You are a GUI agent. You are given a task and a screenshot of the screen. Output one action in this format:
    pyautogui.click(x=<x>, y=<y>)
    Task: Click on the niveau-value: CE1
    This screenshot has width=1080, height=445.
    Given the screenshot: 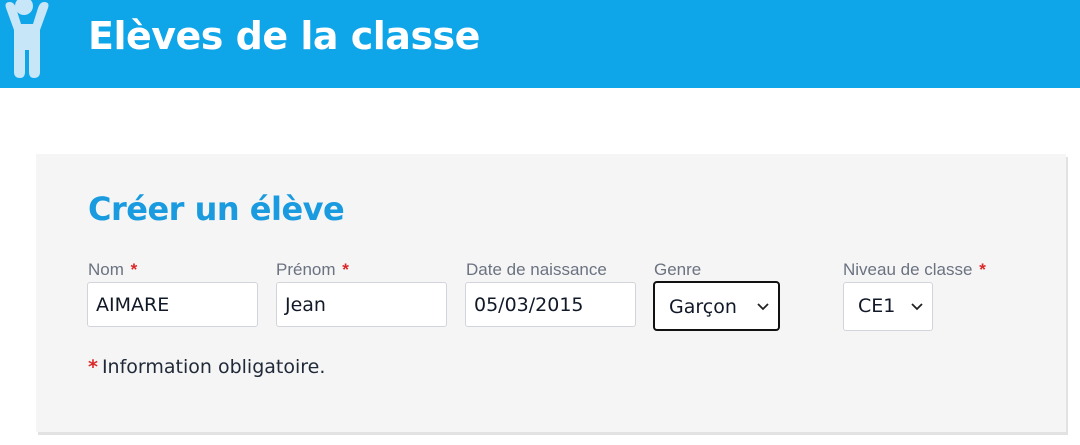 What is the action you would take?
    pyautogui.click(x=877, y=306)
    